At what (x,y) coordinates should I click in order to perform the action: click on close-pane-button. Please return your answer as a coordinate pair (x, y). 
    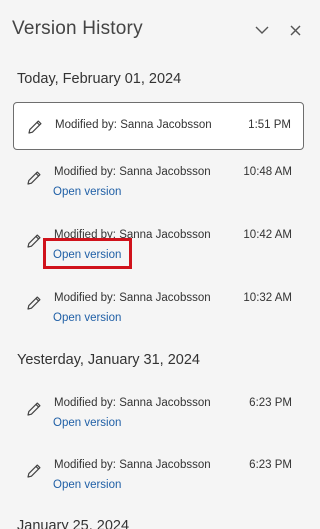
    Looking at the image, I should click on (295, 30).